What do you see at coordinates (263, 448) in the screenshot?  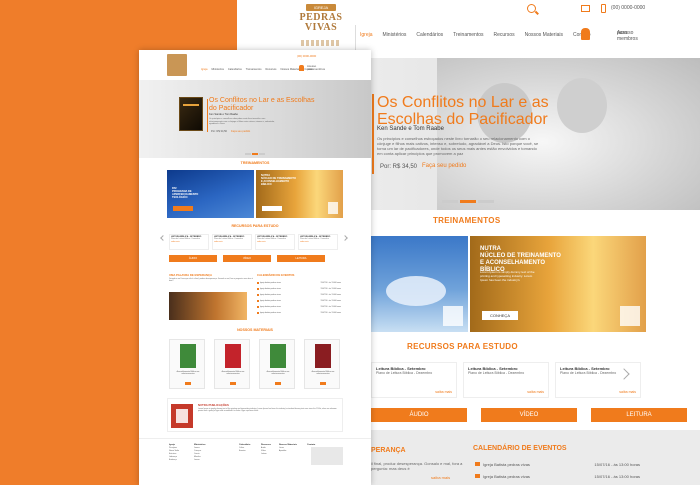 I see `footer-link: Áudio` at bounding box center [263, 448].